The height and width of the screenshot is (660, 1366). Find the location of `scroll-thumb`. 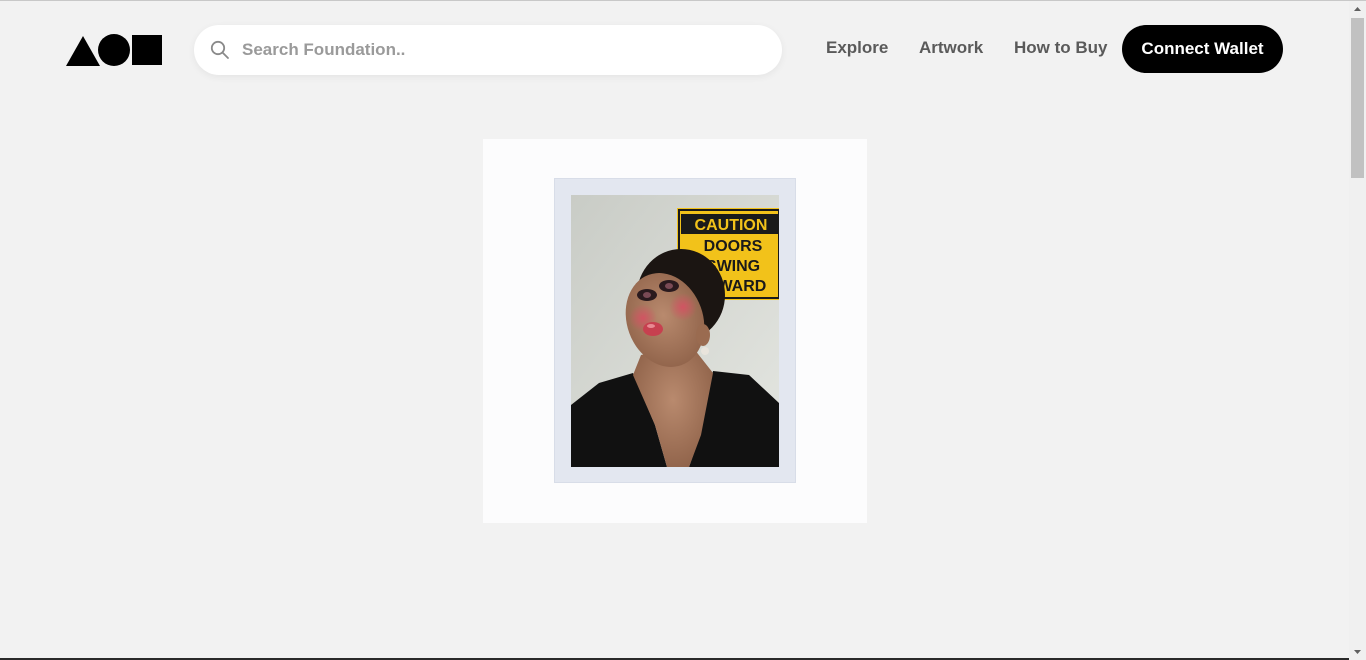

scroll-thumb is located at coordinates (1357, 98).